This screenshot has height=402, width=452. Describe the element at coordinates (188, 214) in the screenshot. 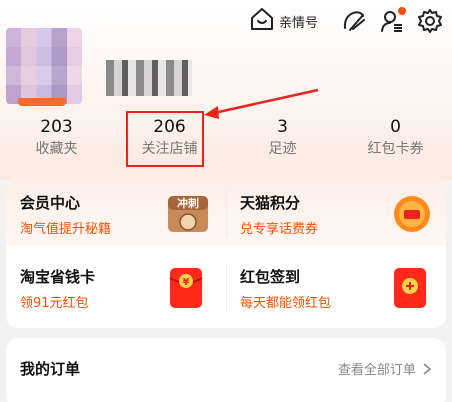

I see `sprint-badge-icon: 冲刺` at that location.